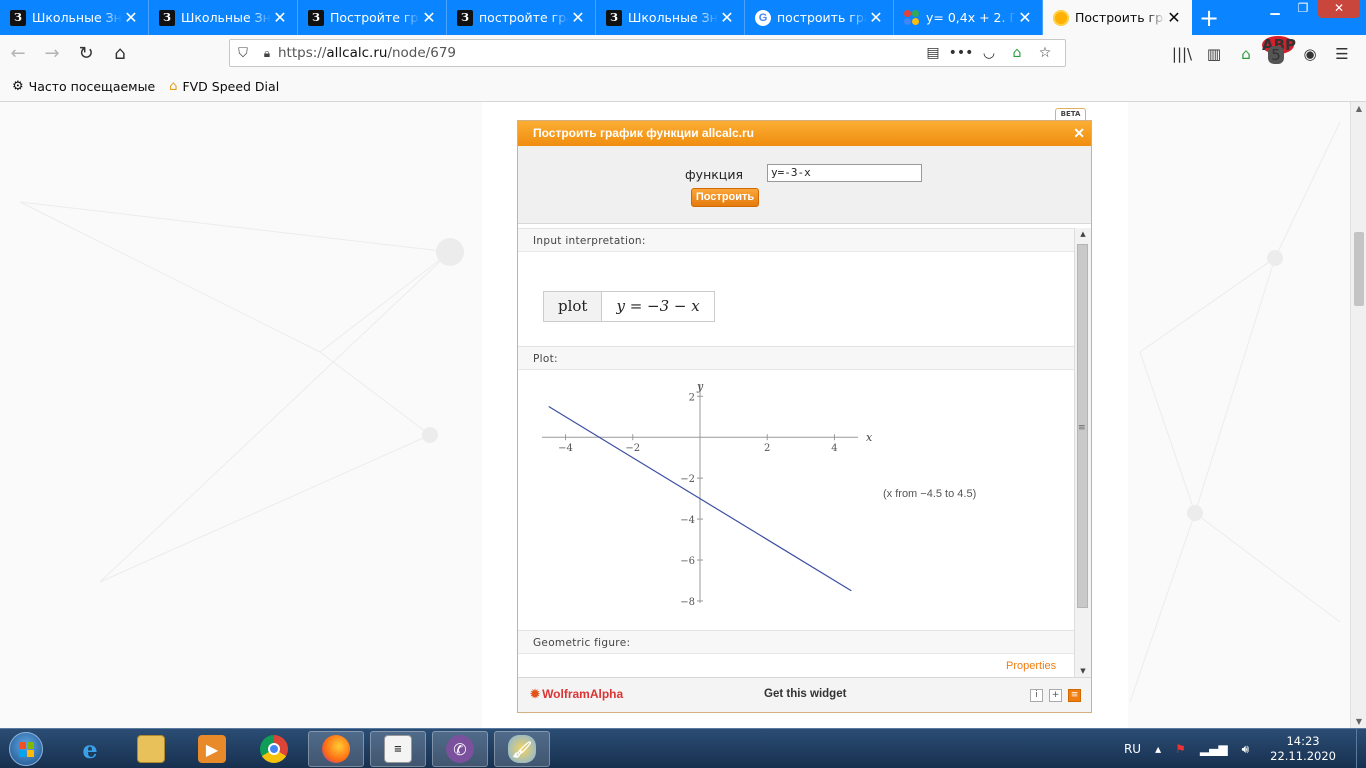 This screenshot has width=1366, height=768. What do you see at coordinates (1036, 695) in the screenshot?
I see `info-icon: i` at bounding box center [1036, 695].